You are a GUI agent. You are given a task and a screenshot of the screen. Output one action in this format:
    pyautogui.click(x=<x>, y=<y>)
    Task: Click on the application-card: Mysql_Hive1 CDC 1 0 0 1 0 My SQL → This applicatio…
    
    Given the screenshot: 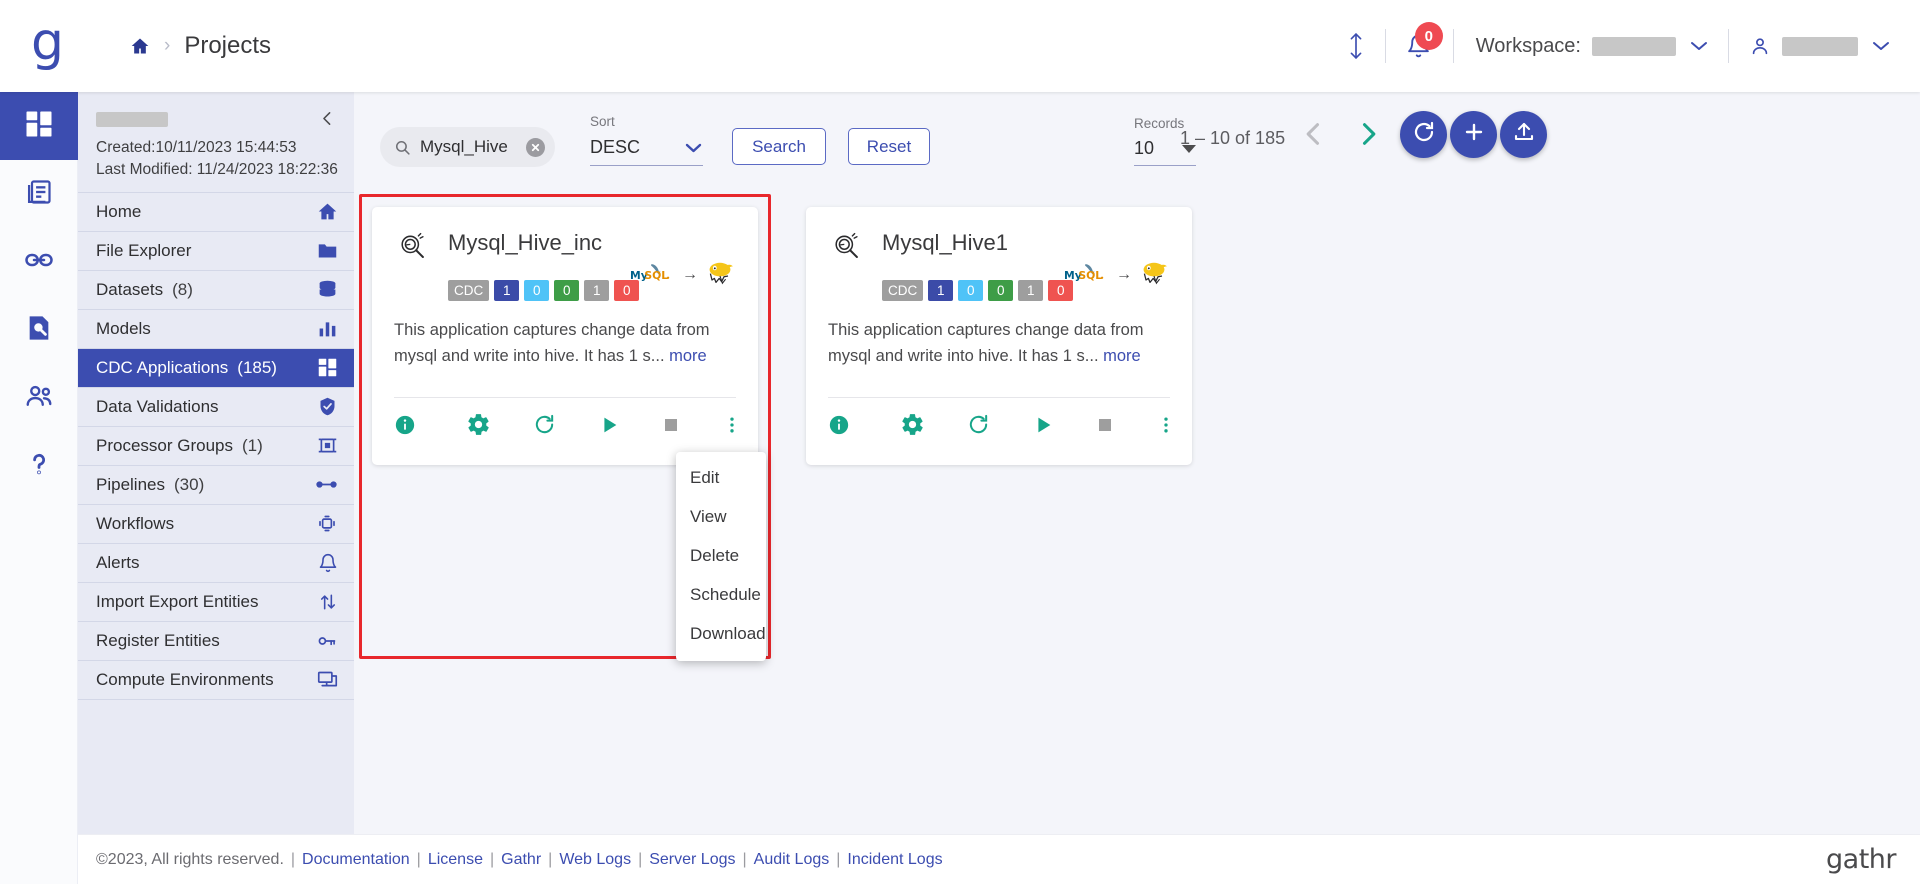 What is the action you would take?
    pyautogui.click(x=999, y=336)
    